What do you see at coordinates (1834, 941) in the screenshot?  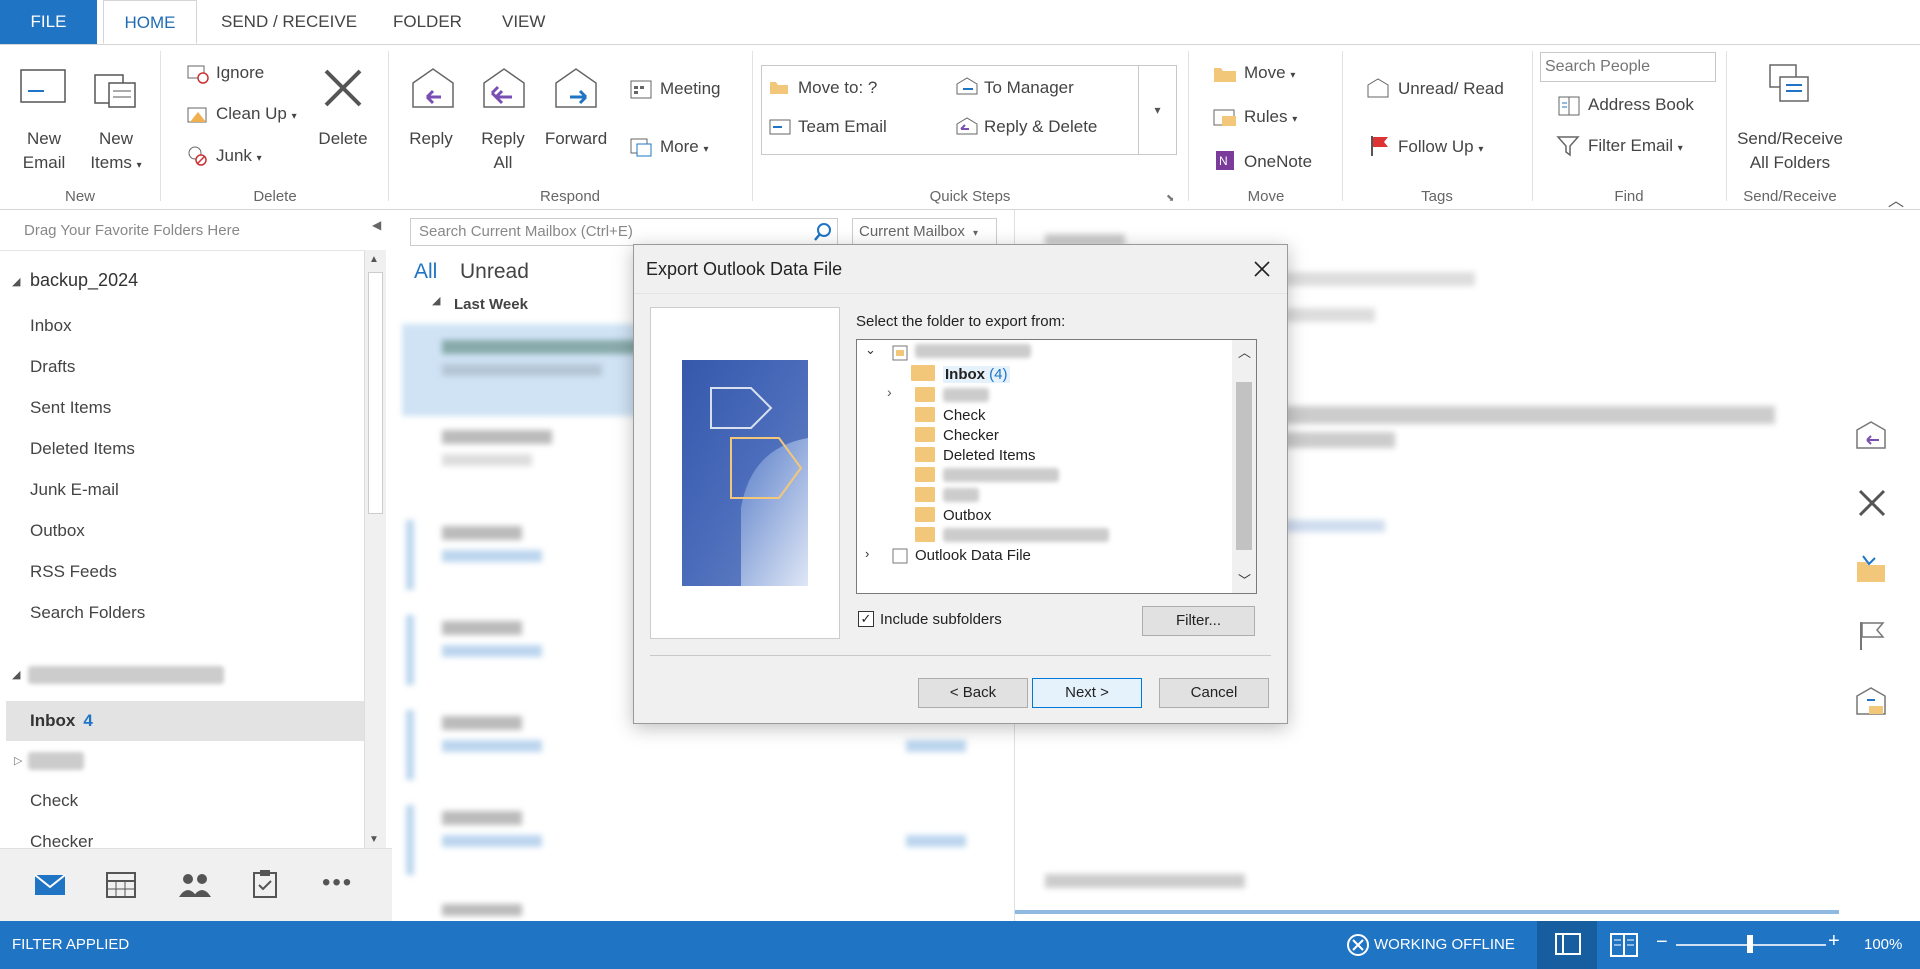 I see `zoom-in-button: +` at bounding box center [1834, 941].